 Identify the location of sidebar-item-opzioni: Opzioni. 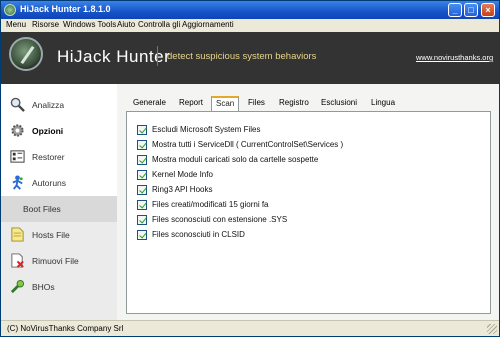
(59, 131).